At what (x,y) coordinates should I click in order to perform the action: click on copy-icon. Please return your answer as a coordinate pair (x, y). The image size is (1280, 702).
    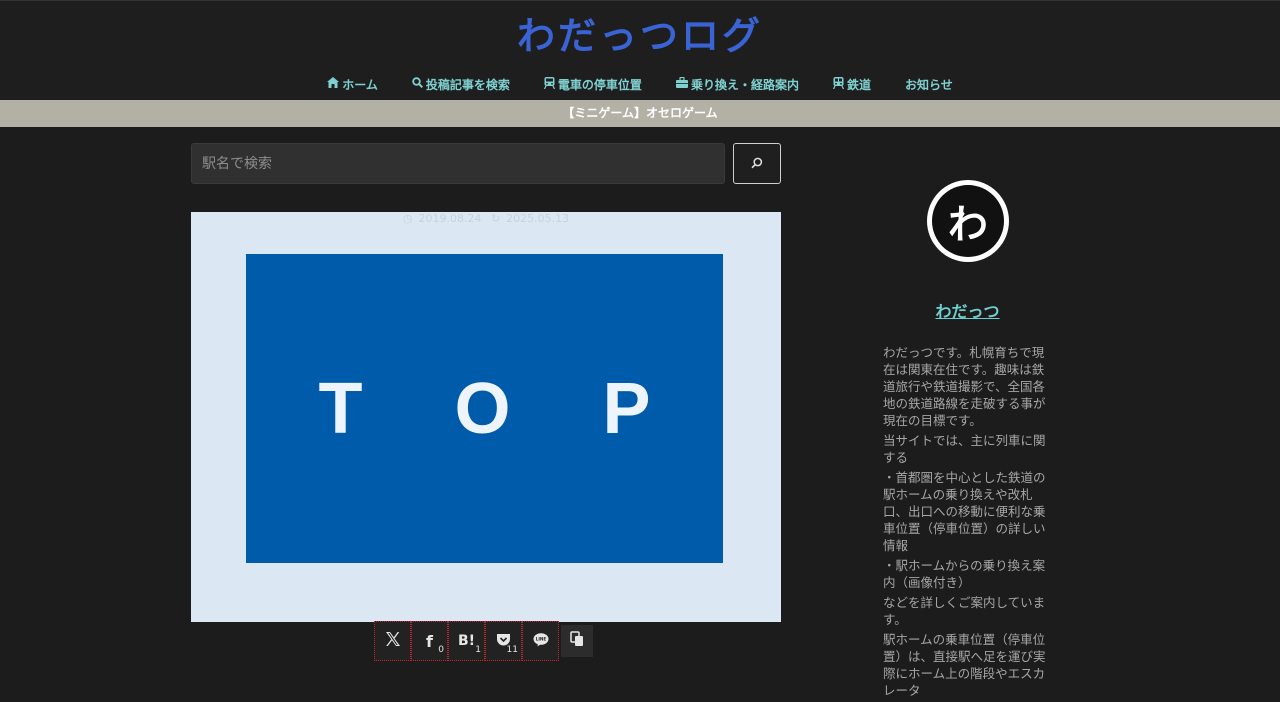
    Looking at the image, I should click on (577, 641).